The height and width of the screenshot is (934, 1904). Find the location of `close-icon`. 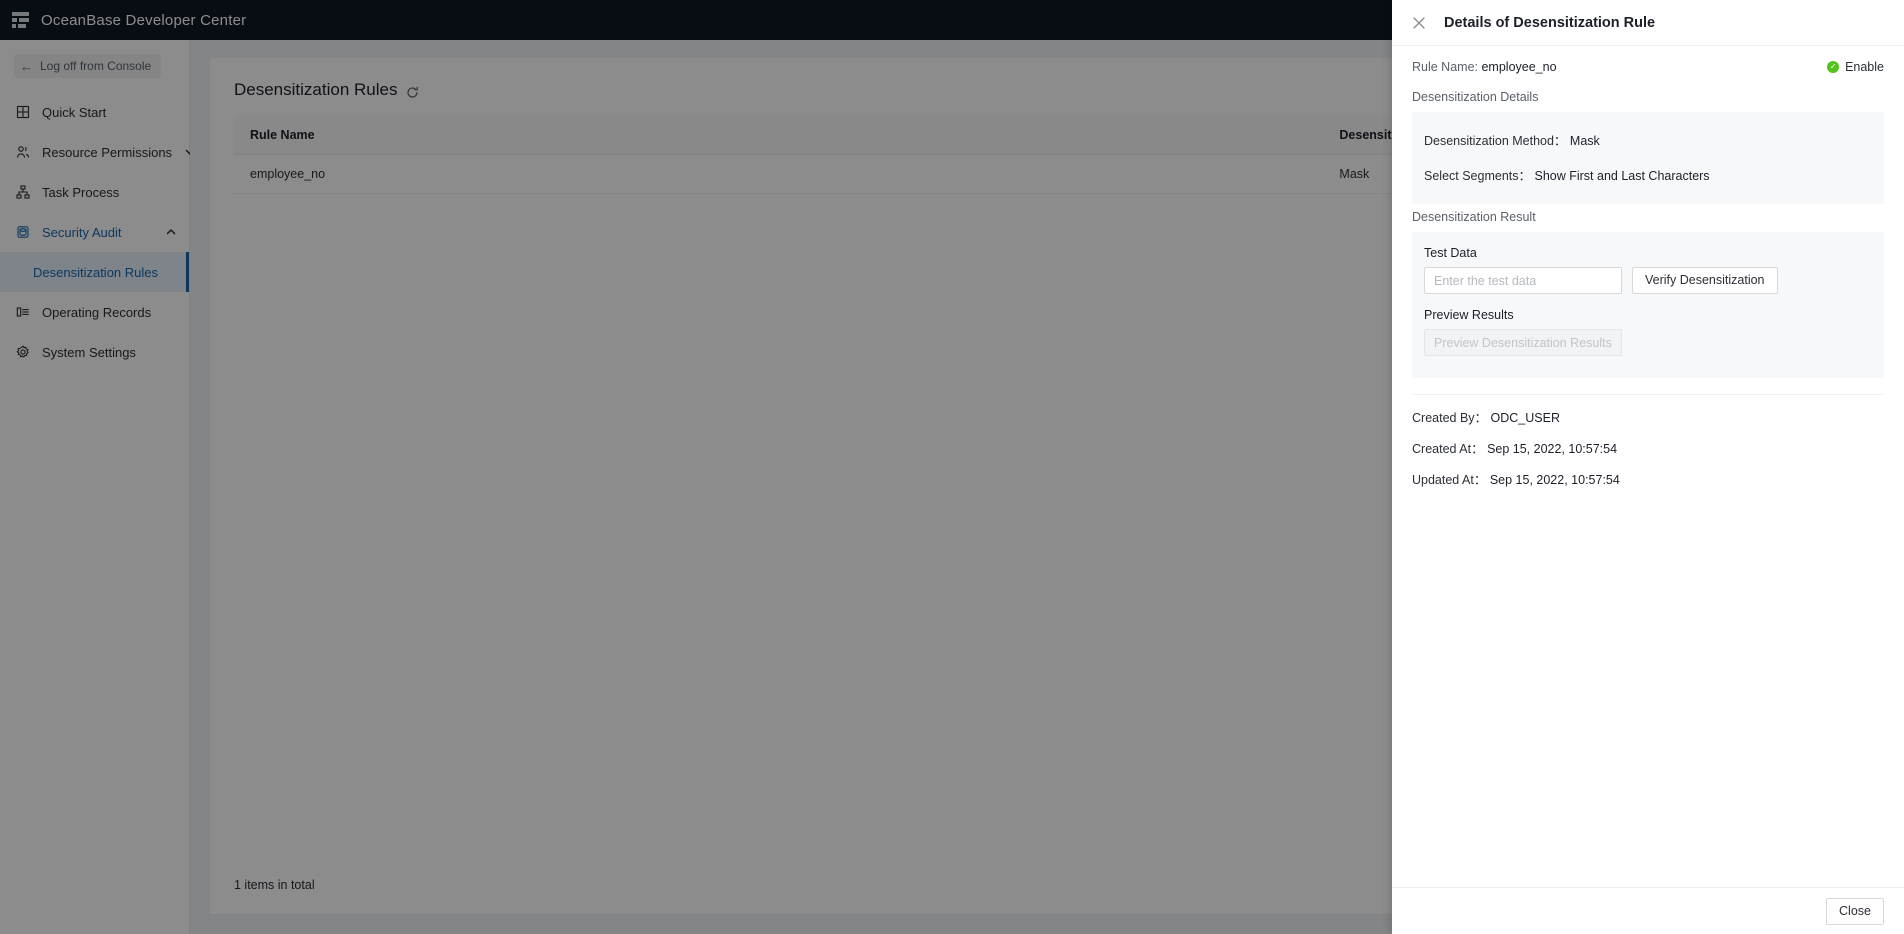

close-icon is located at coordinates (1419, 23).